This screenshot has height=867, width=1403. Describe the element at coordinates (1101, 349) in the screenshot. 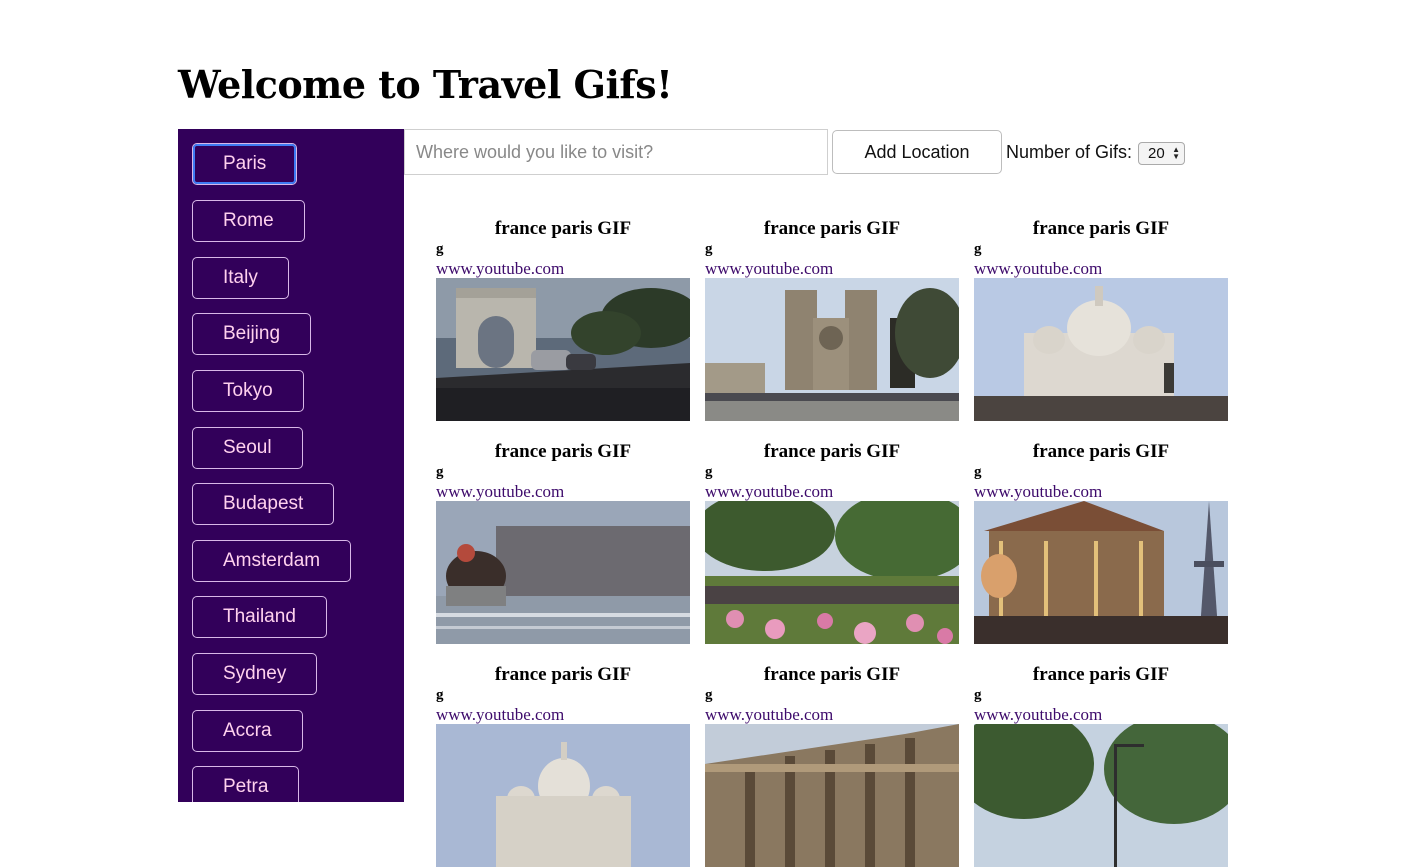

I see `gif-image-sacre-coeur` at that location.